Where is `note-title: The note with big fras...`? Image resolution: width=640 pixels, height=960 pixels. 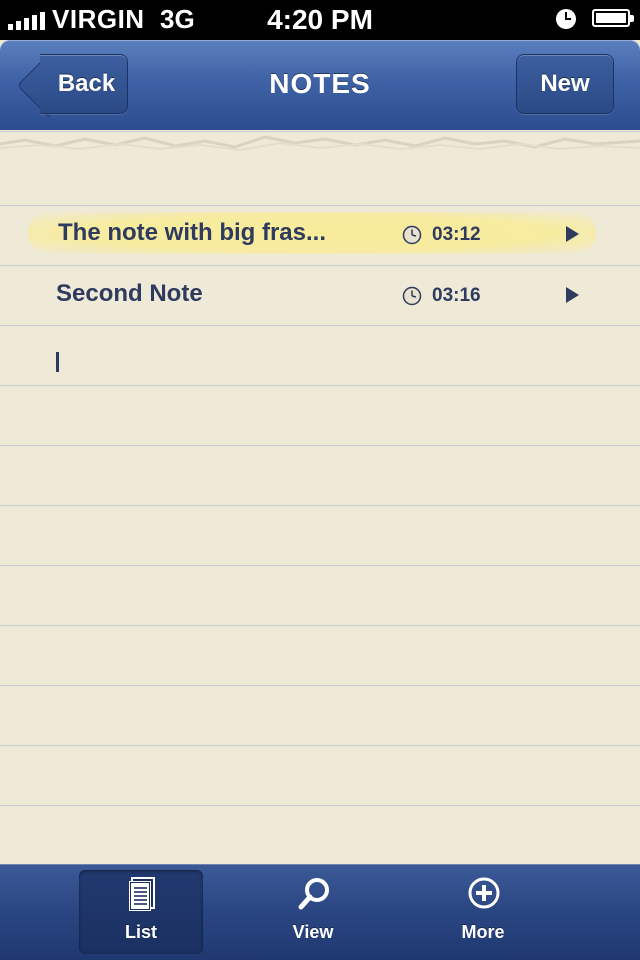 note-title: The note with big fras... is located at coordinates (192, 232).